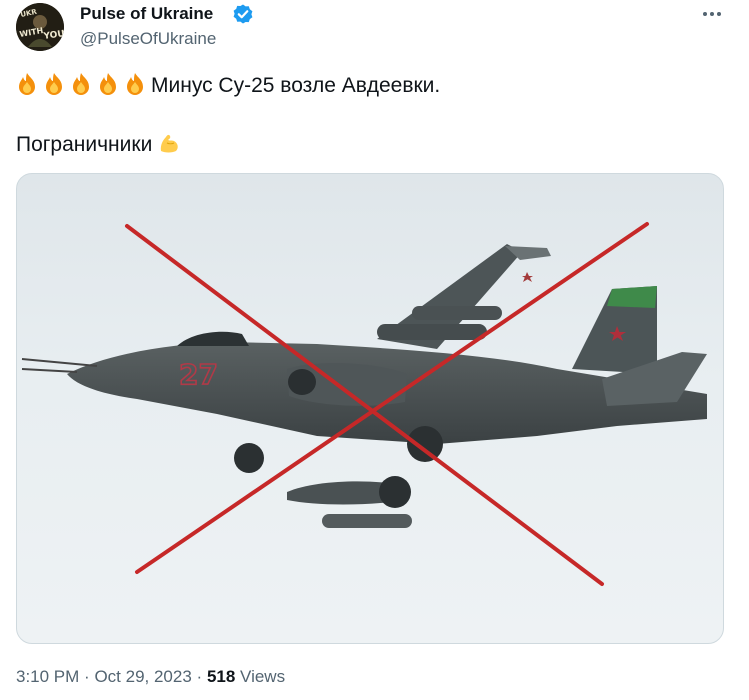  Describe the element at coordinates (169, 143) in the screenshot. I see `flexed-biceps-emoji` at that location.